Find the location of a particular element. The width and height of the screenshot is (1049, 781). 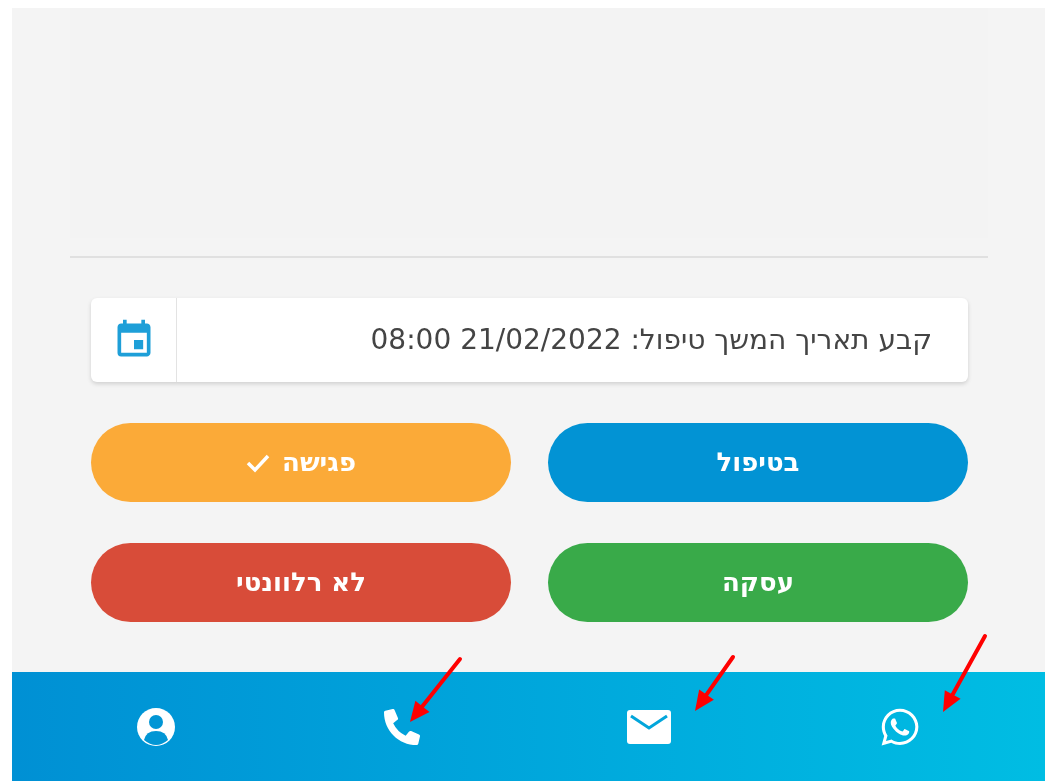

profile-icon is located at coordinates (155, 726).